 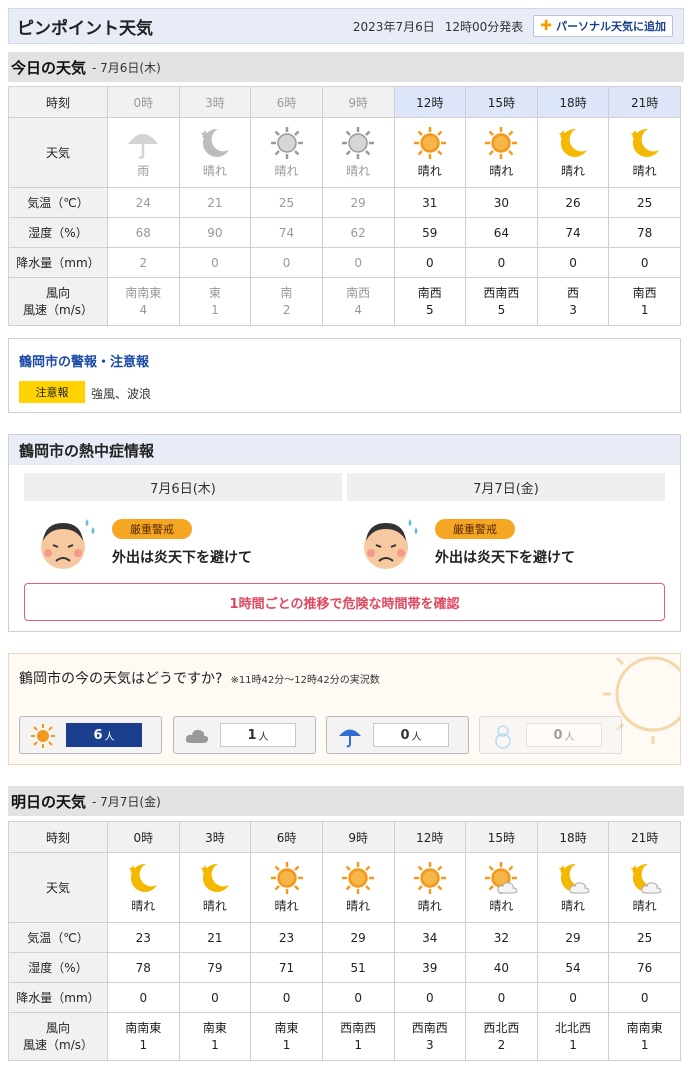 I want to click on wind-cell: 西3, so click(x=573, y=301).